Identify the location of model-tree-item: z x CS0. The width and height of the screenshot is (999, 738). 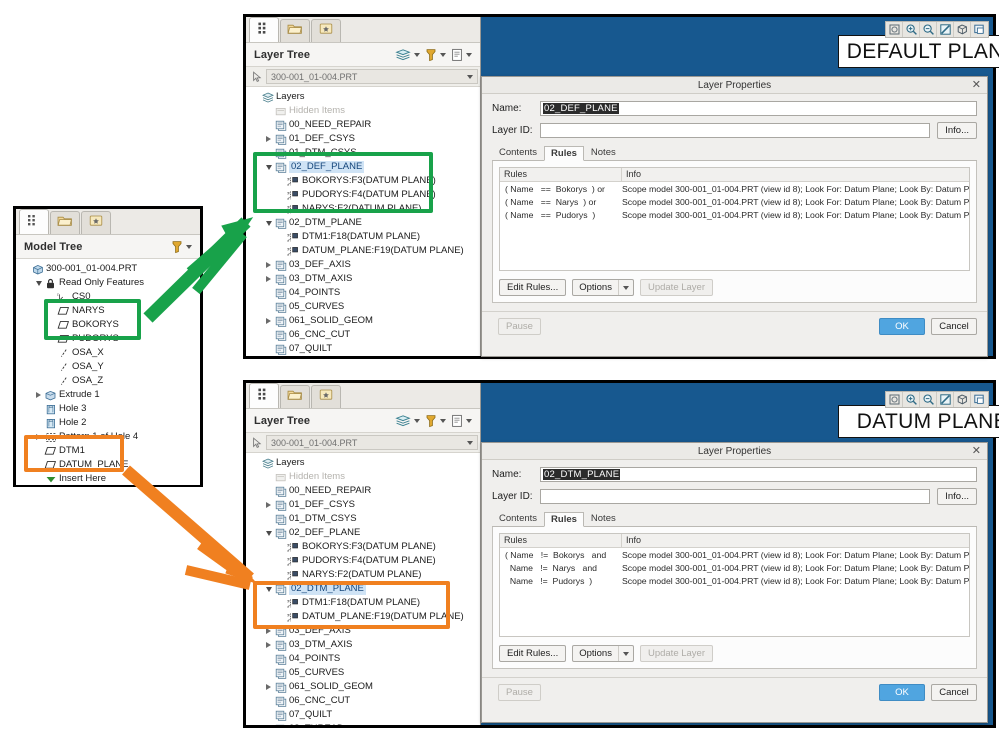
(108, 297).